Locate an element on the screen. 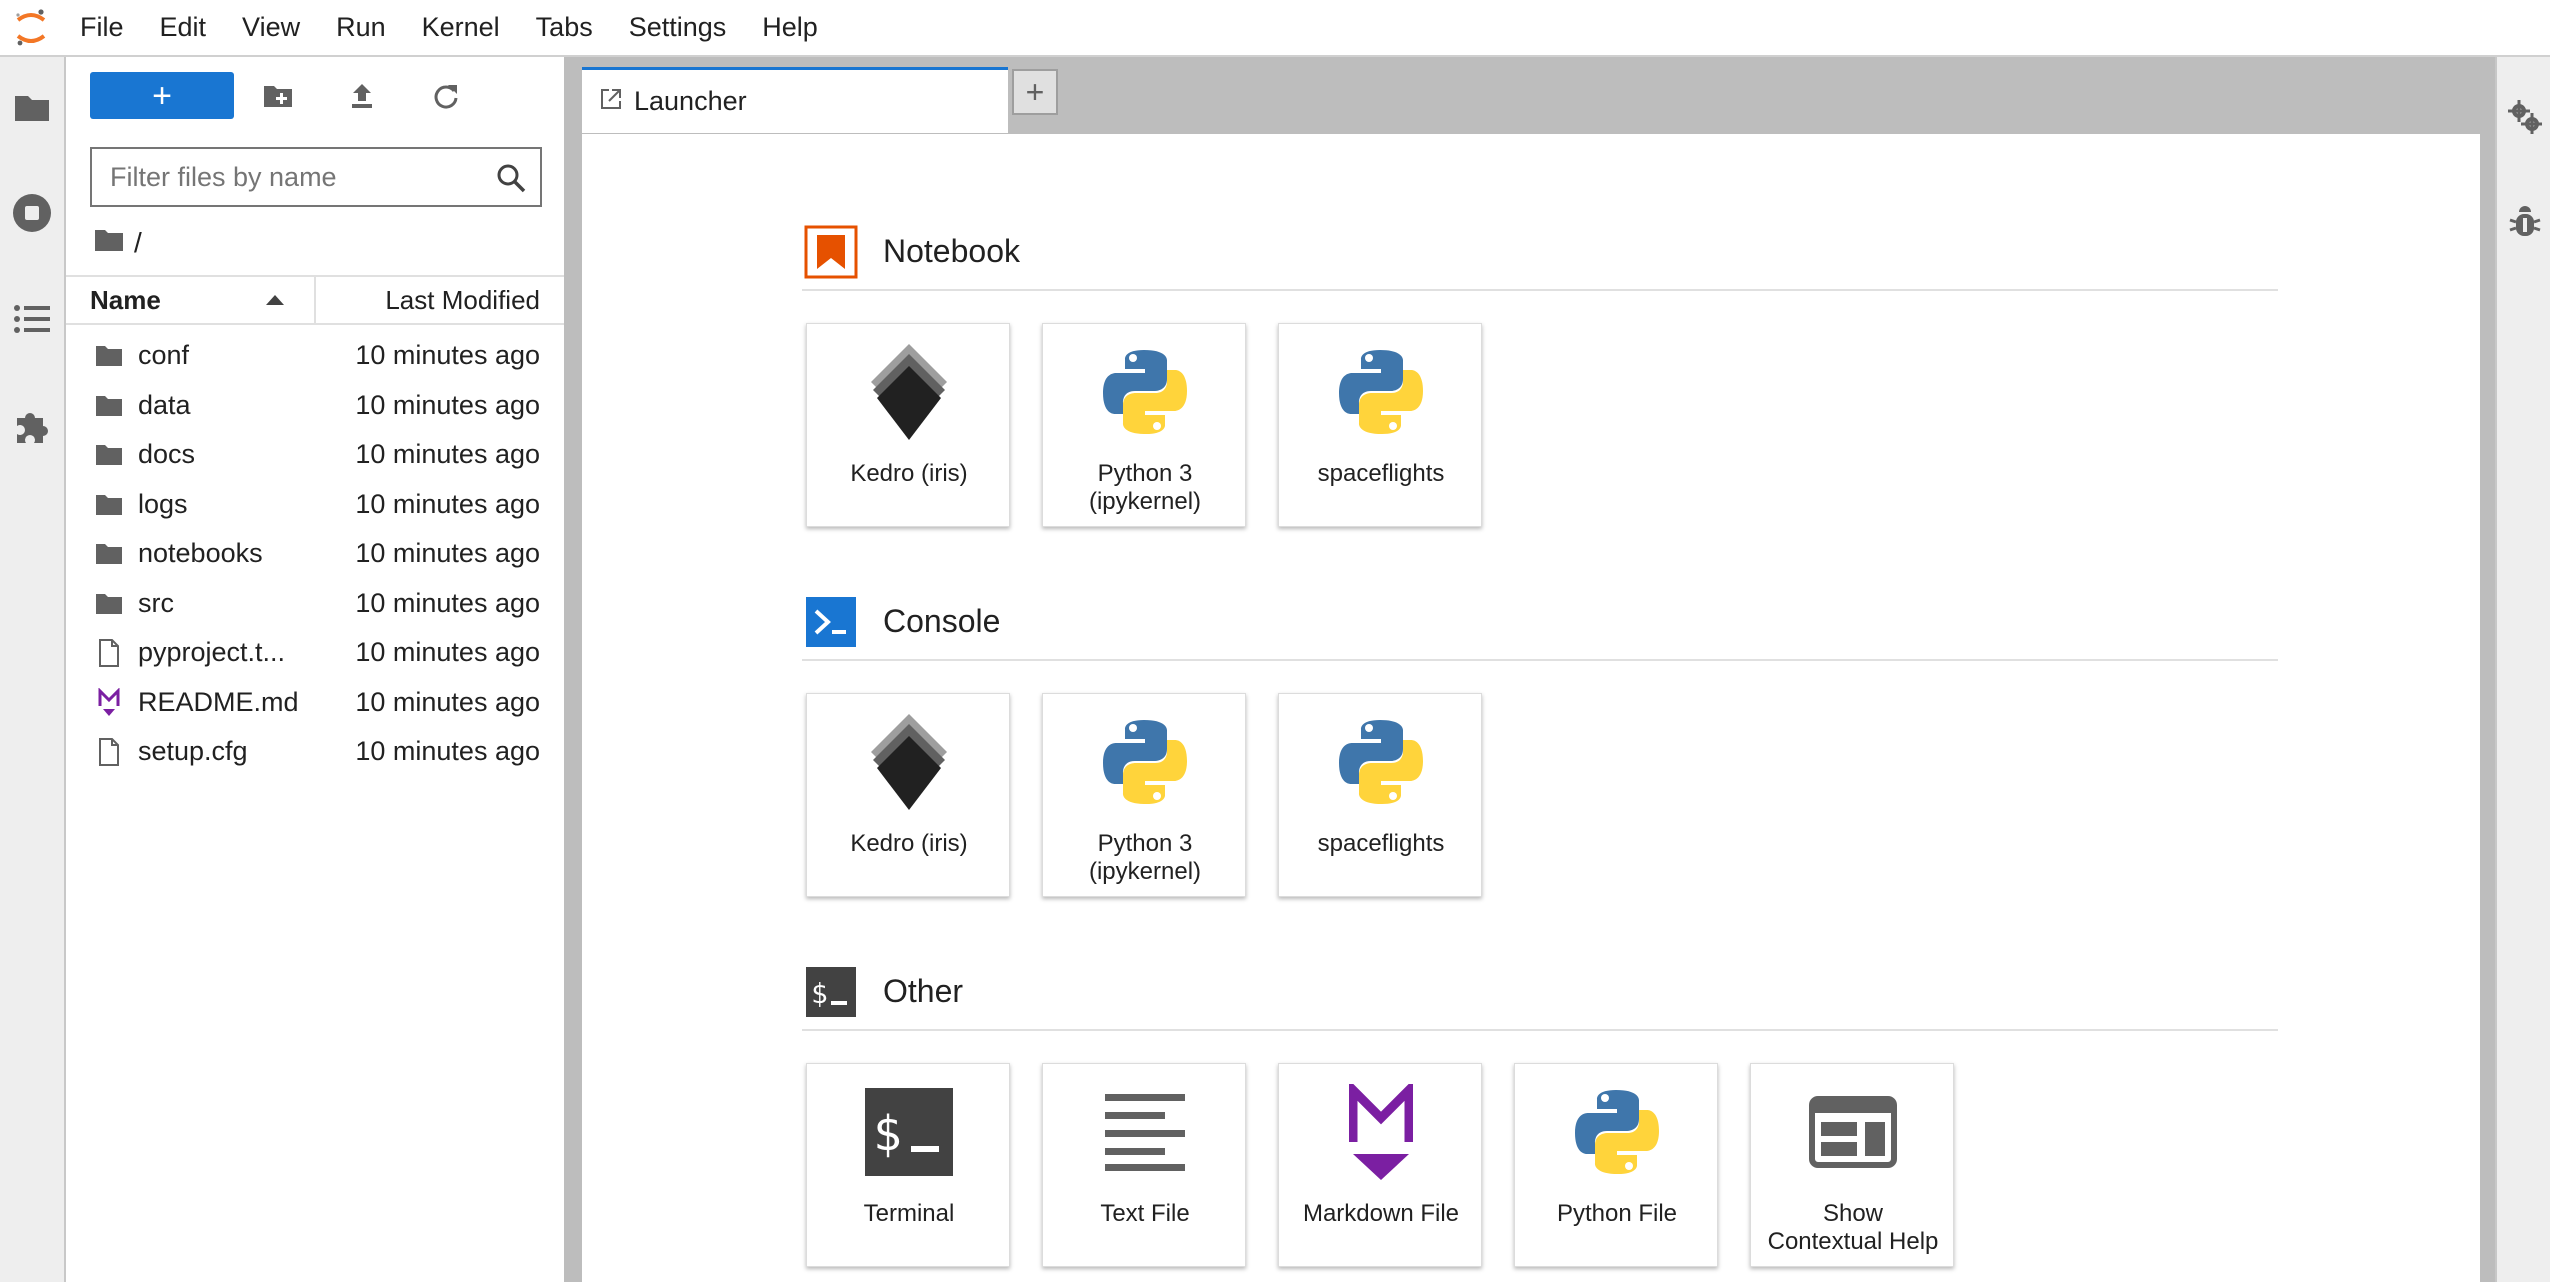  running-icon is located at coordinates (32, 213).